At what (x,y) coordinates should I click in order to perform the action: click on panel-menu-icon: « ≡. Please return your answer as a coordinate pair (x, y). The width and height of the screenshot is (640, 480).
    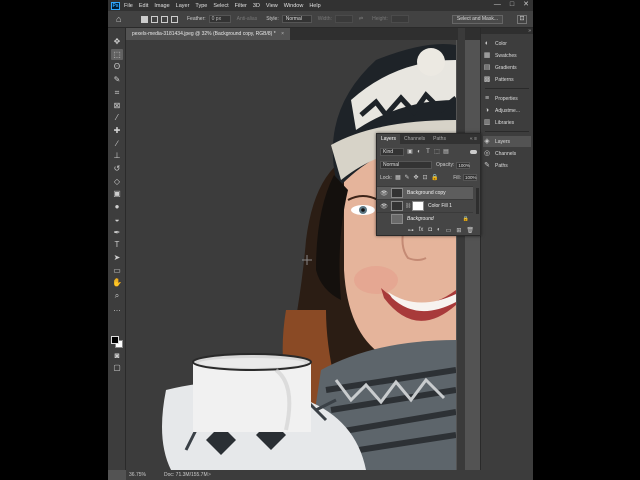
    Looking at the image, I should click on (473, 139).